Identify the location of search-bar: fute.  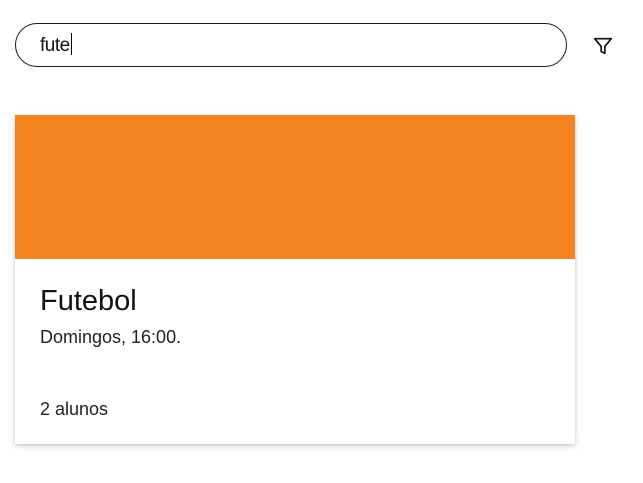
(291, 45).